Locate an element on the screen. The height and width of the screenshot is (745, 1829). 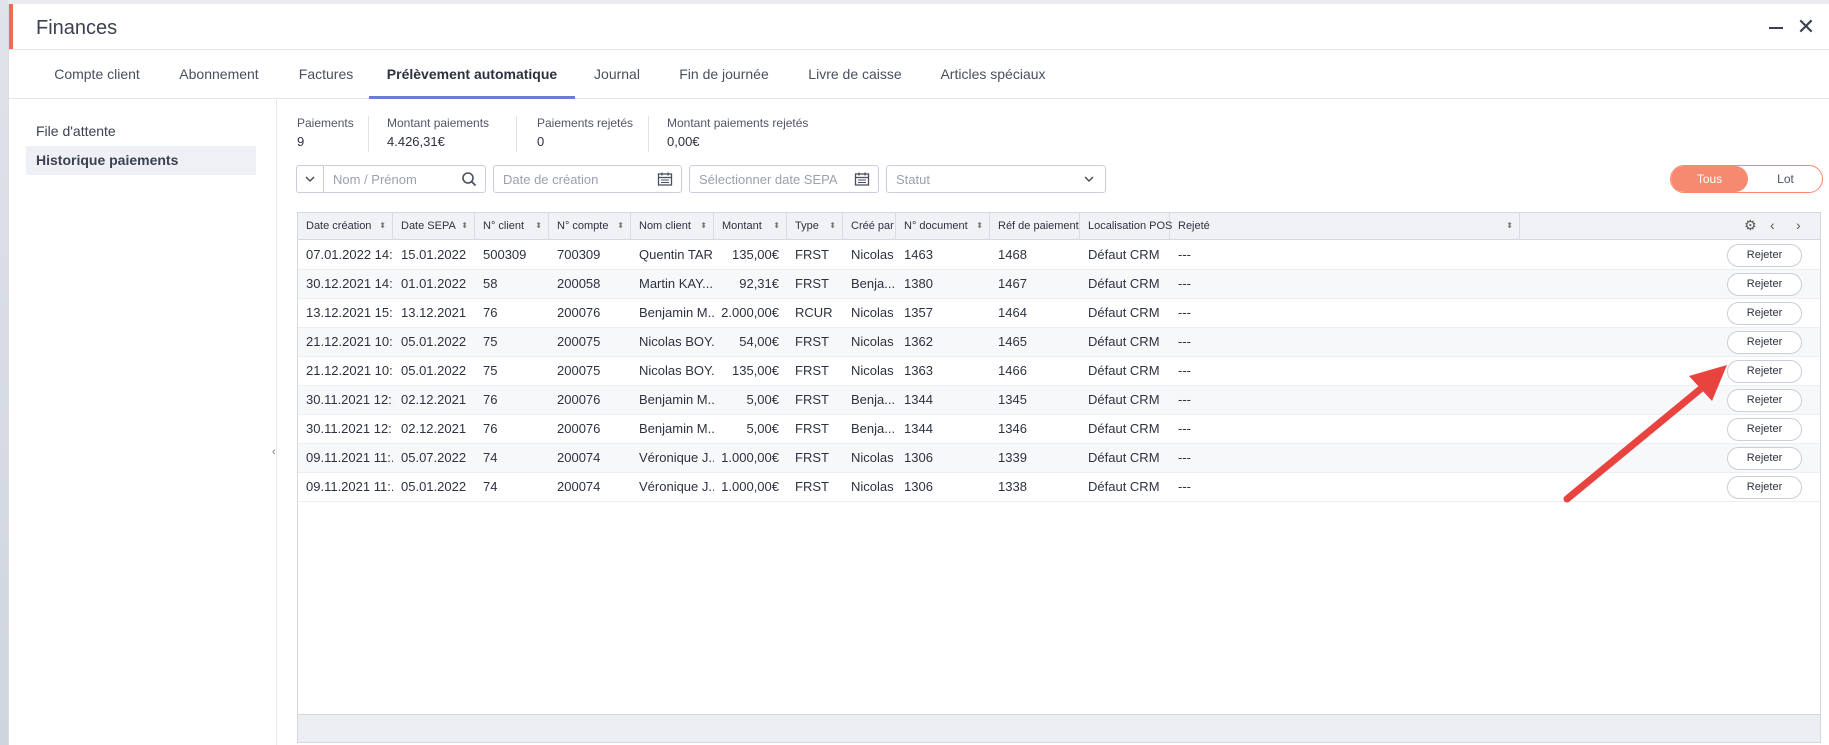
sidebar: File d'attente Historique paiements ‹ is located at coordinates (143, 422).